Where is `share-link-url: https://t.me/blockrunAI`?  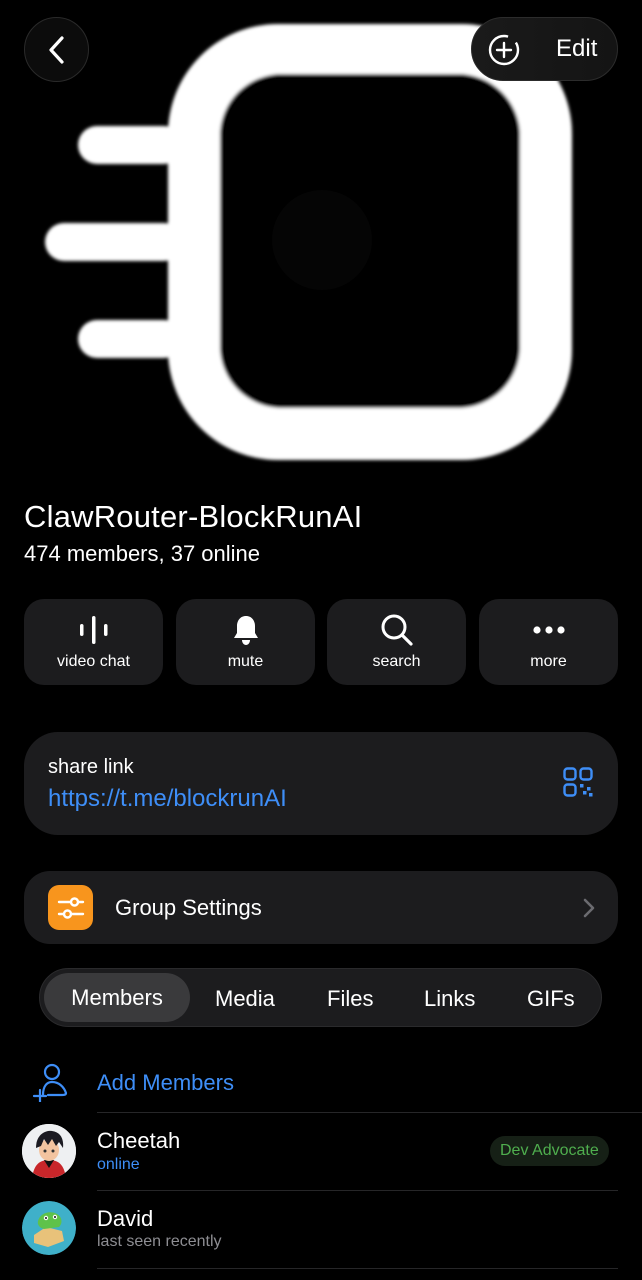
share-link-url: https://t.me/blockrunAI is located at coordinates (167, 799).